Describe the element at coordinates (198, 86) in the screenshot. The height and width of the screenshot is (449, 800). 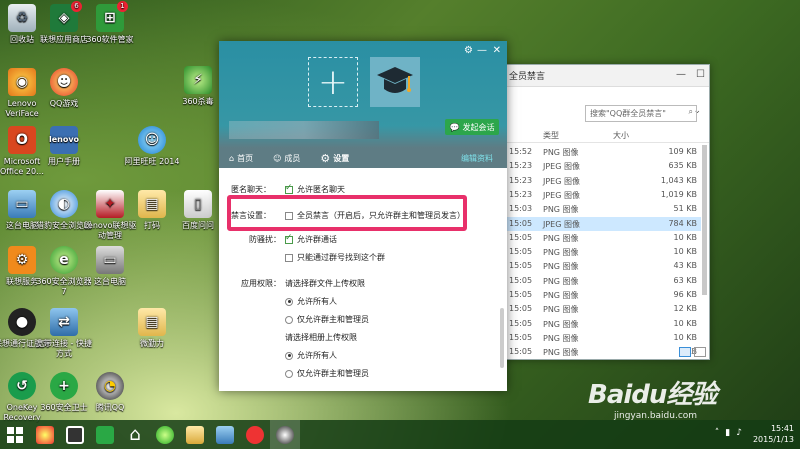
I see `desktop-icon-360-antivirus: ⚡ 360杀毒` at that location.